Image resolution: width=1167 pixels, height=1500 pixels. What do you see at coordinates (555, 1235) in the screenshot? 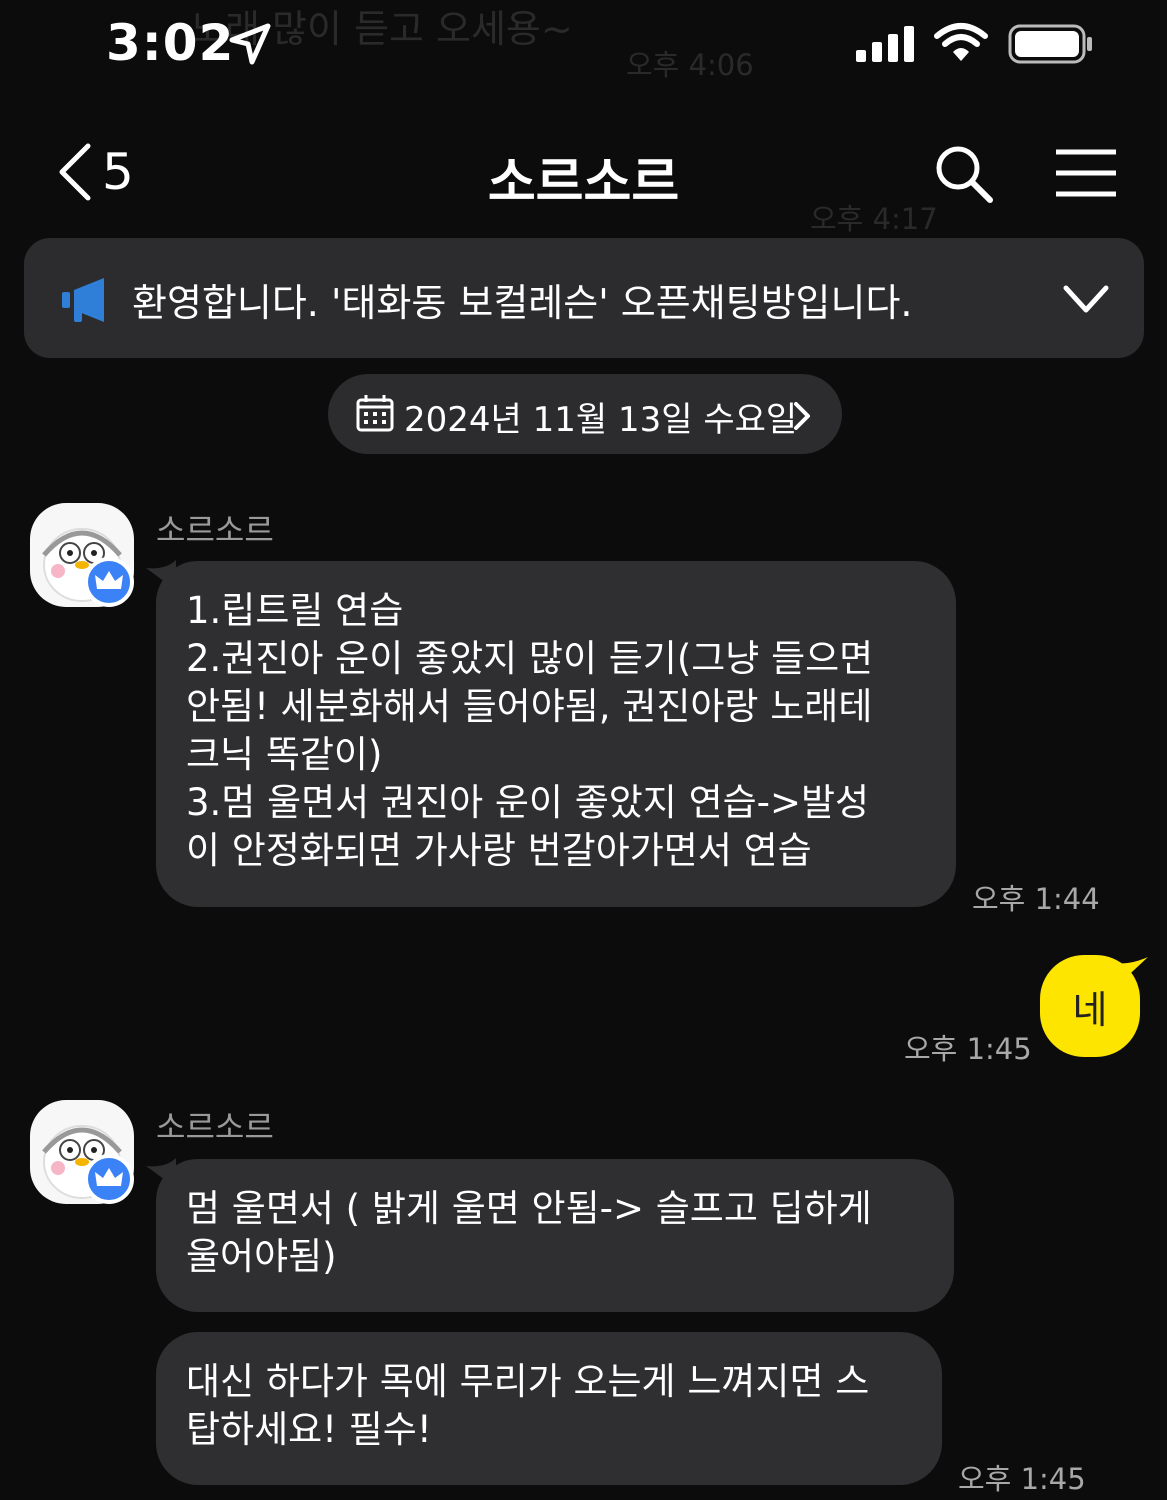
I see `message-bubble: 멈 울면서 ( 밝게 울면 안됨-> 슬프고 딥하게 울어야됨)` at bounding box center [555, 1235].